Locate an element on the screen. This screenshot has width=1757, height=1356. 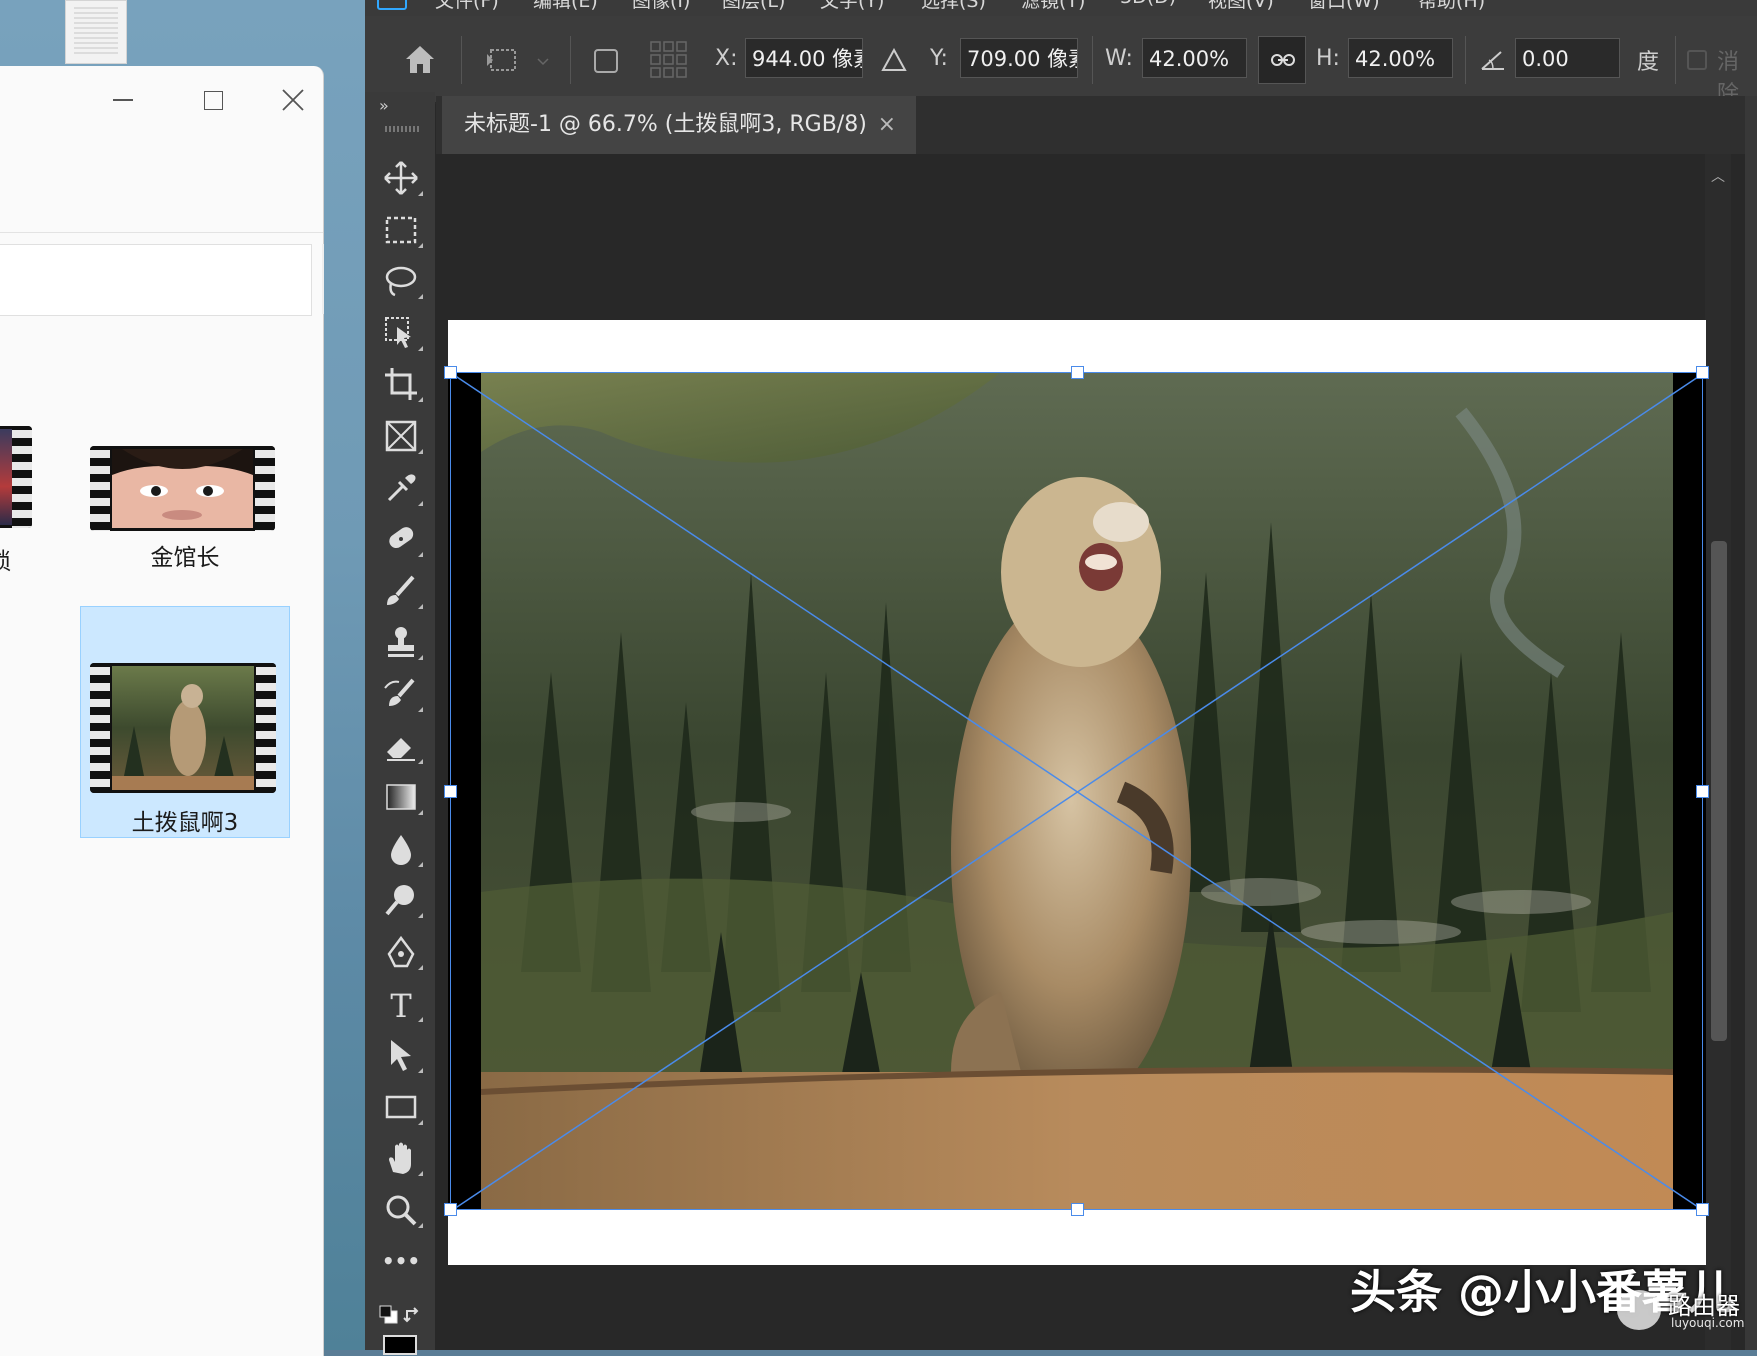
transform-handle-bottom-left is located at coordinates (450, 1209).